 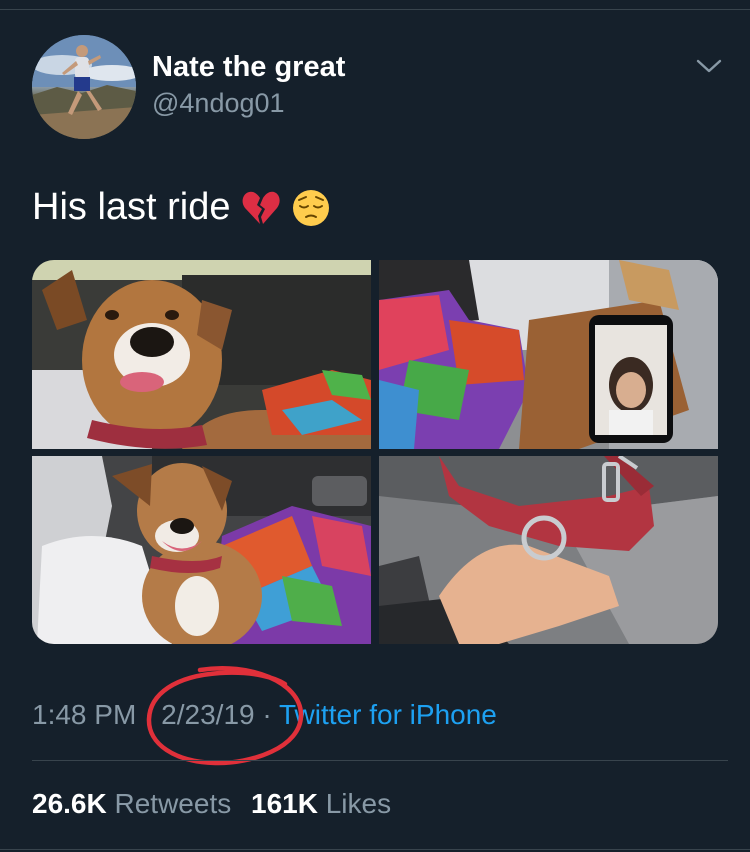 I want to click on likes-label: Likes, so click(x=358, y=803).